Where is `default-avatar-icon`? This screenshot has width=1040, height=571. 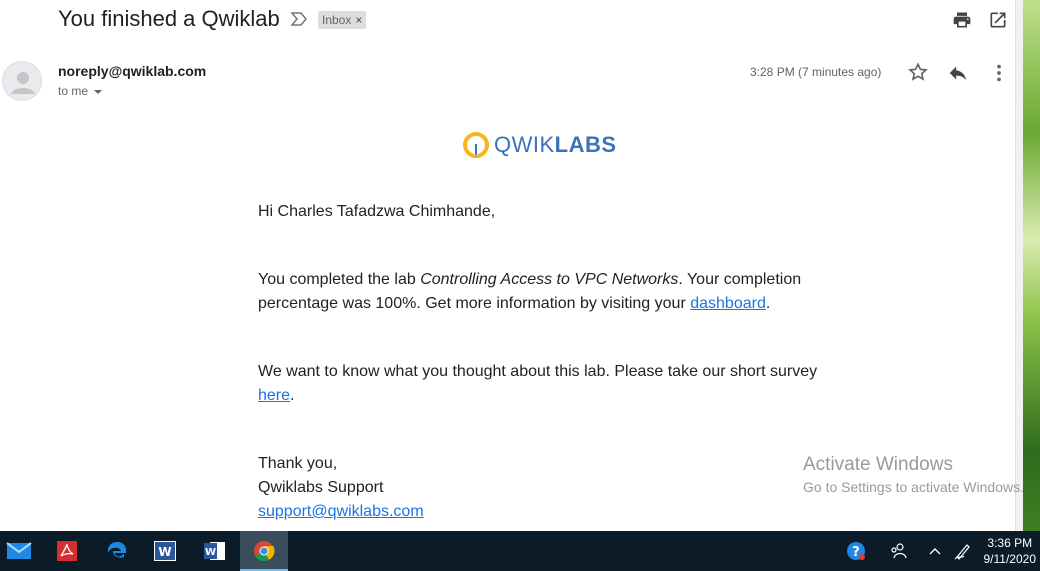 default-avatar-icon is located at coordinates (23, 83).